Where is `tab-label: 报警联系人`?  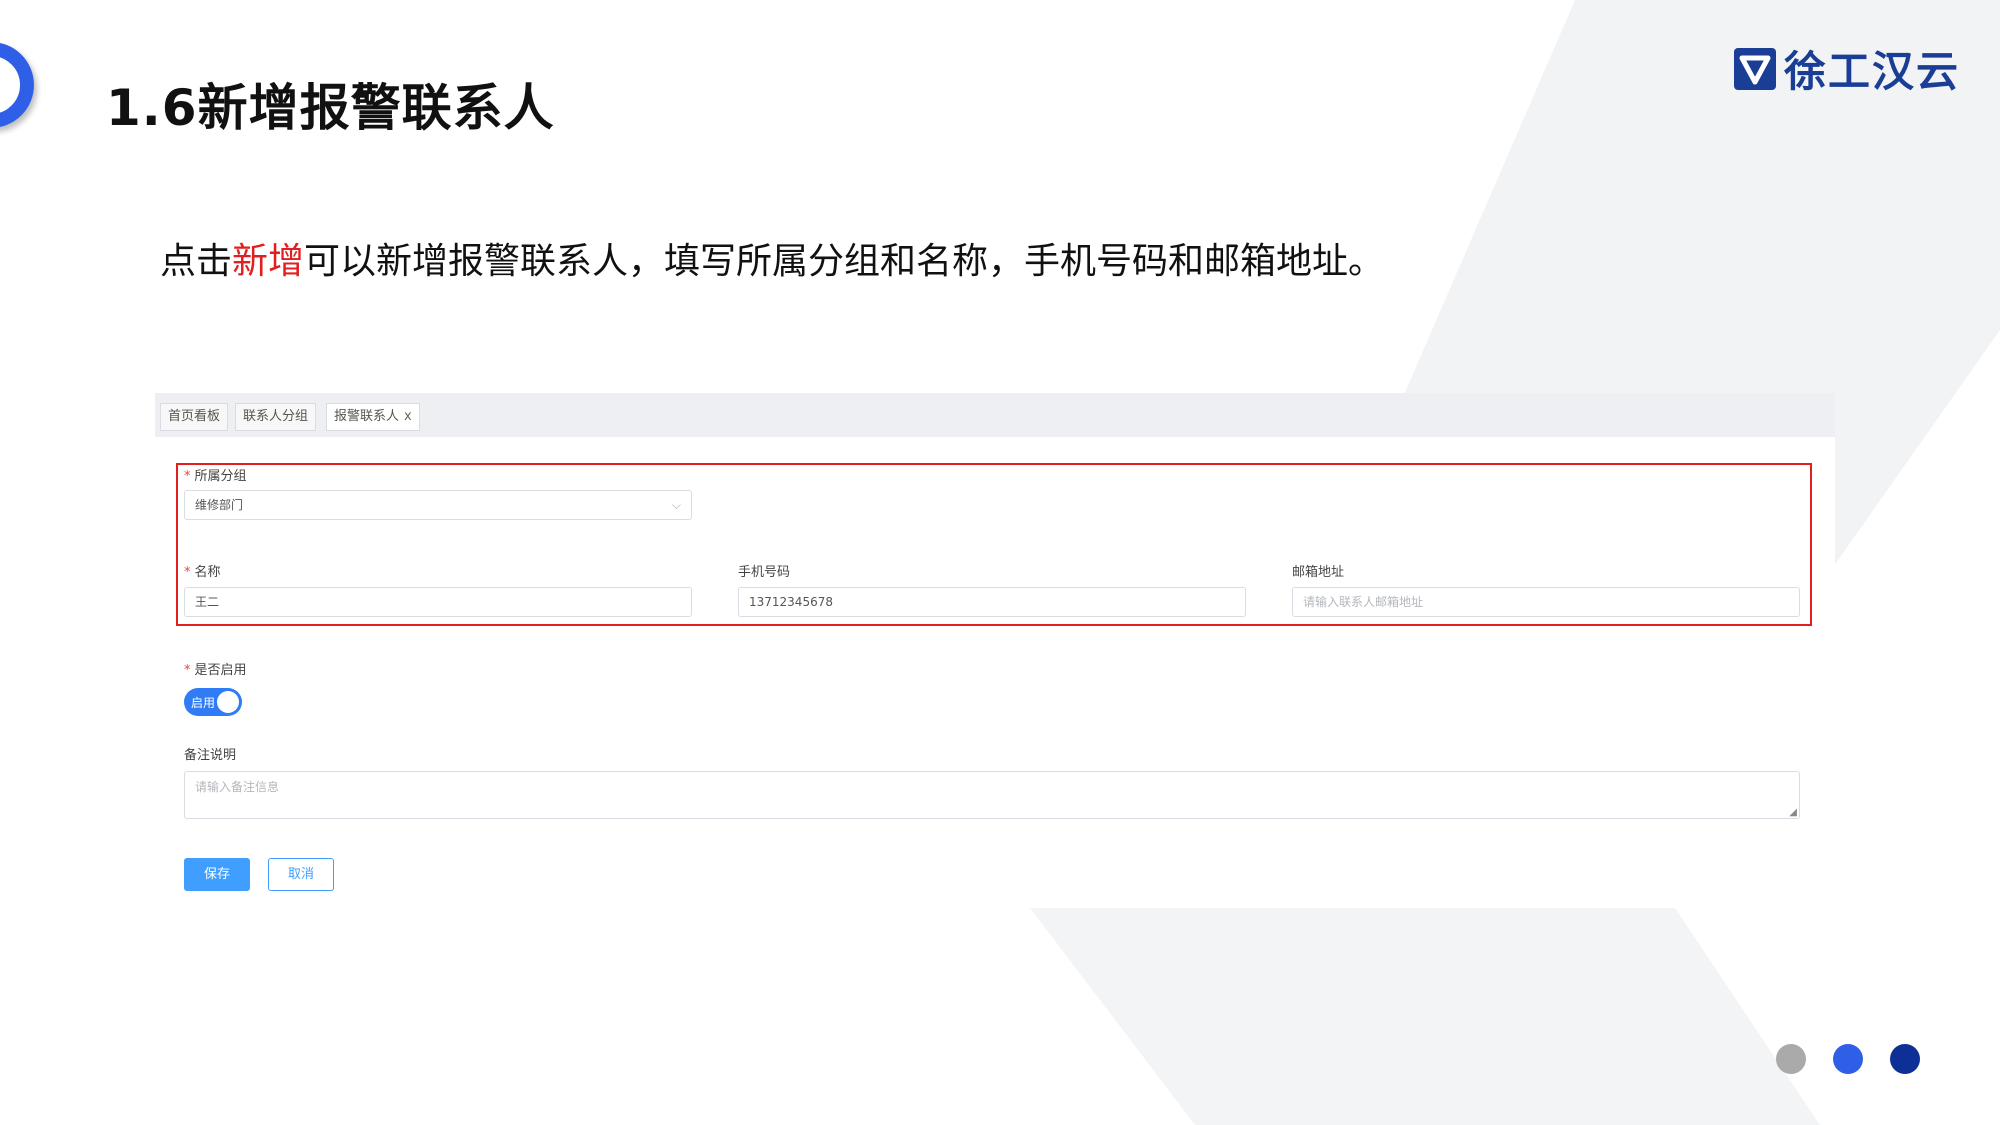
tab-label: 报警联系人 is located at coordinates (367, 416).